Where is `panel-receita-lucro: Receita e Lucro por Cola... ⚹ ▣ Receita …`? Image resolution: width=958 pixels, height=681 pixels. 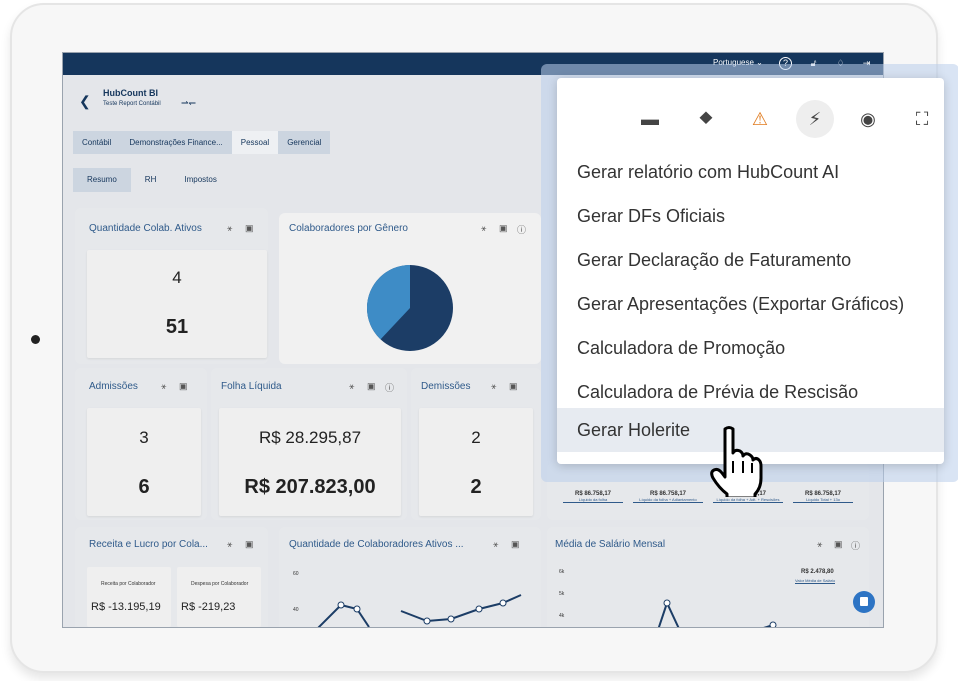 panel-receita-lucro: Receita e Lucro por Cola... ⚹ ▣ Receita … is located at coordinates (171, 577).